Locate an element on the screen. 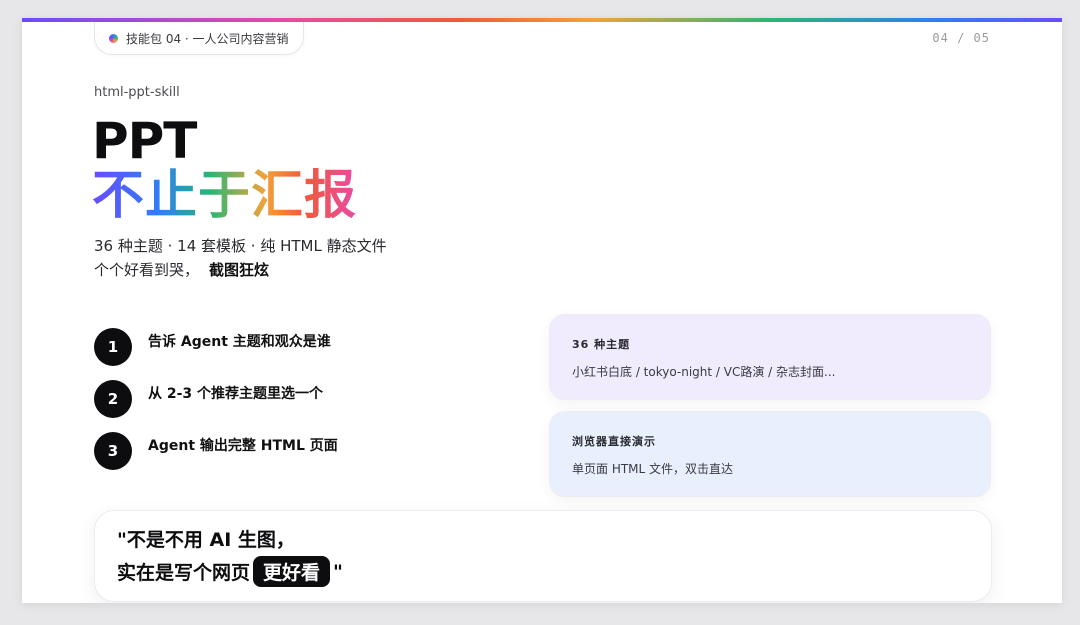 The image size is (1080, 625). step-label: Agent 输出完整 HTML 页面 is located at coordinates (243, 446).